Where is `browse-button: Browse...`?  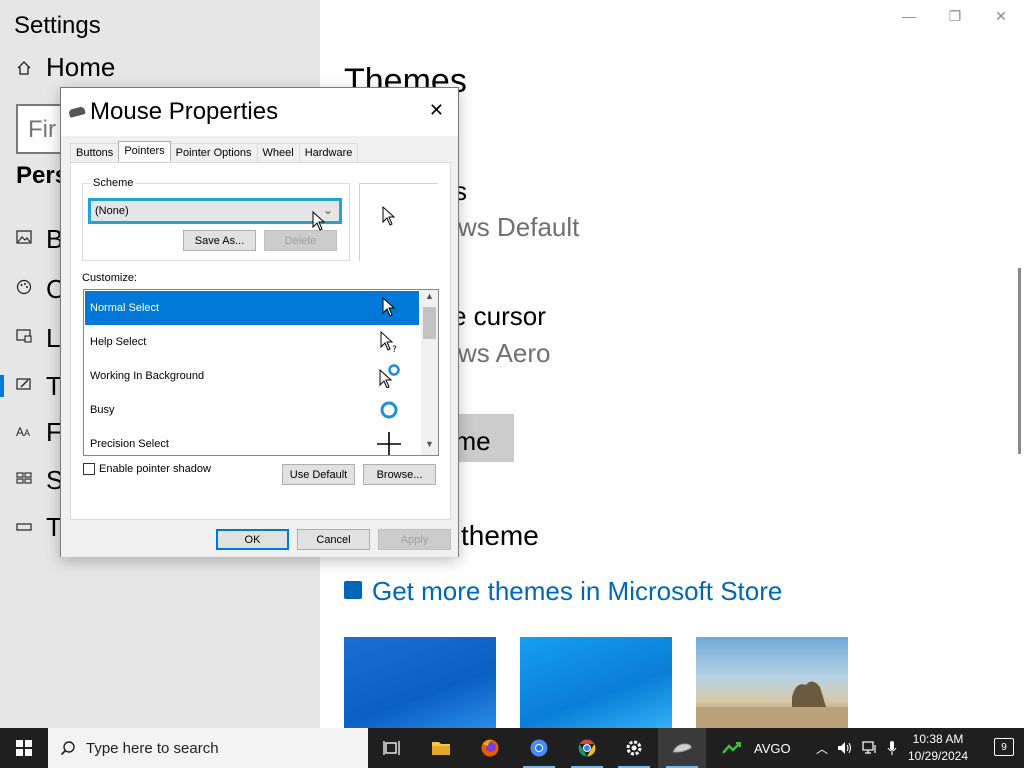 browse-button: Browse... is located at coordinates (399, 474).